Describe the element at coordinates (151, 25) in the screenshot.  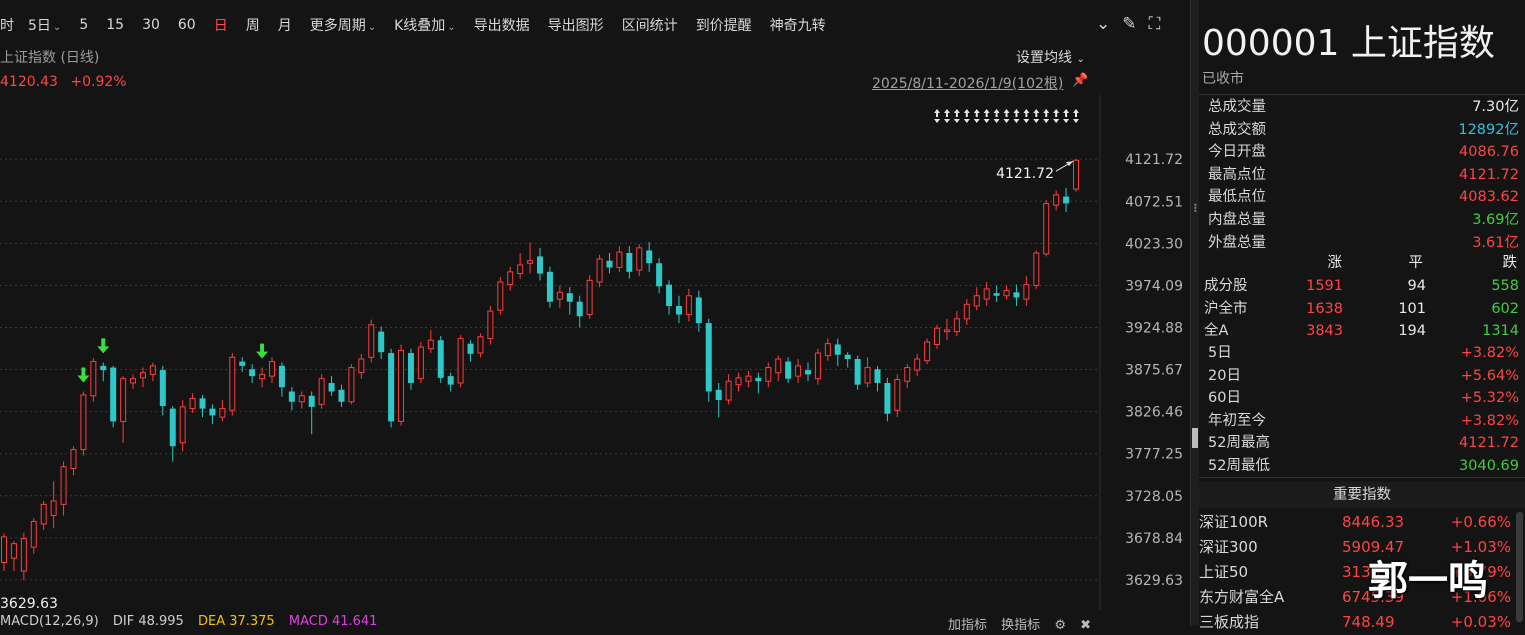
I see `period-tab-4: 30` at that location.